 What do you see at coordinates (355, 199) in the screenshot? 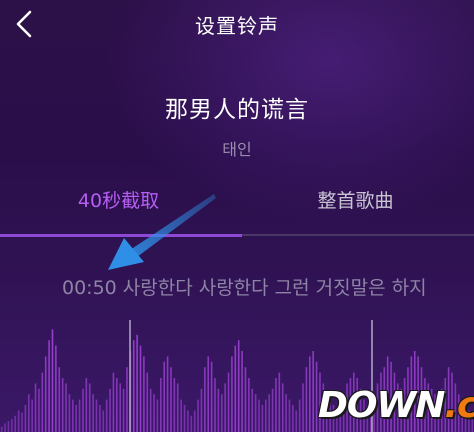
I see `tab-full-song: 整首歌曲` at bounding box center [355, 199].